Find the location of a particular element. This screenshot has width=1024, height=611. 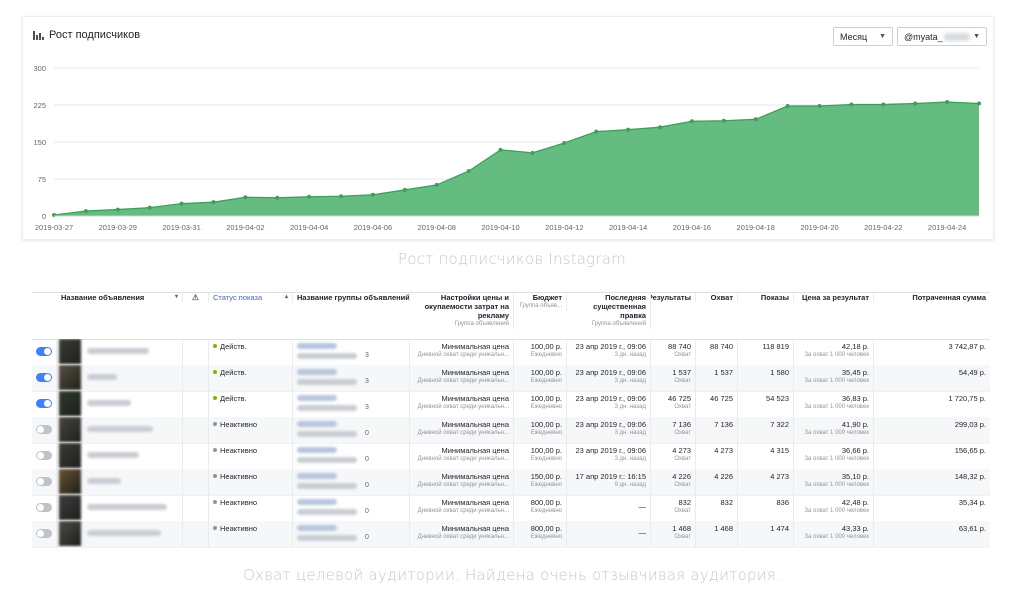

budget-value: 800,00 р. is located at coordinates (546, 502).